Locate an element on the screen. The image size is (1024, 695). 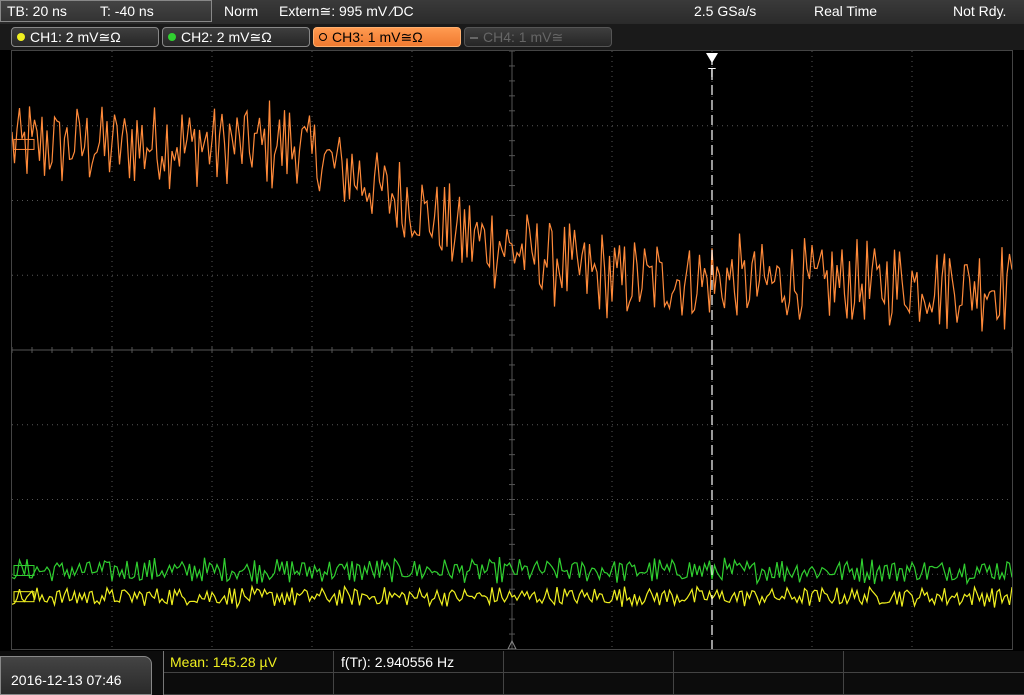
channel-3-indicator-icon is located at coordinates (323, 37).